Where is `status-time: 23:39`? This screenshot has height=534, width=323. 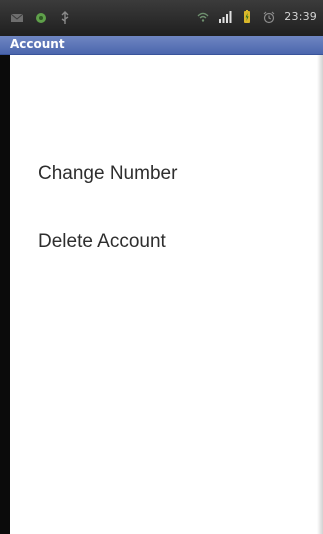 status-time: 23:39 is located at coordinates (300, 16).